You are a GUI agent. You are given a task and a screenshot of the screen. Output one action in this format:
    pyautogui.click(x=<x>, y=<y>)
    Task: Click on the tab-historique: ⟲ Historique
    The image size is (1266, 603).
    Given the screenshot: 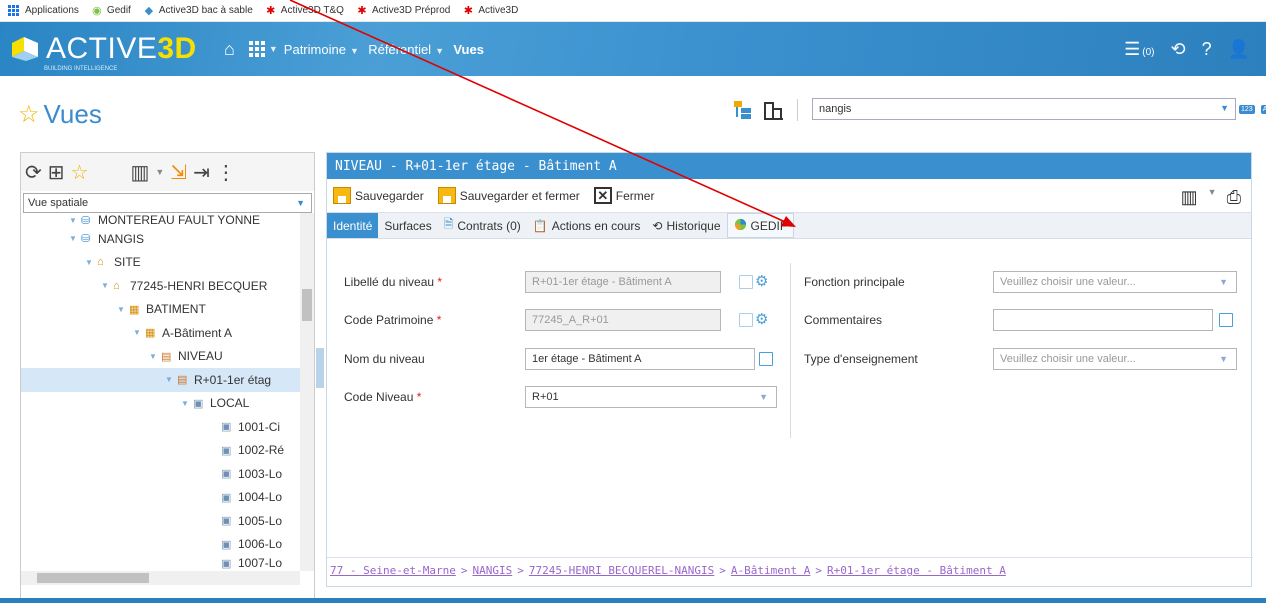 What is the action you would take?
    pyautogui.click(x=686, y=225)
    